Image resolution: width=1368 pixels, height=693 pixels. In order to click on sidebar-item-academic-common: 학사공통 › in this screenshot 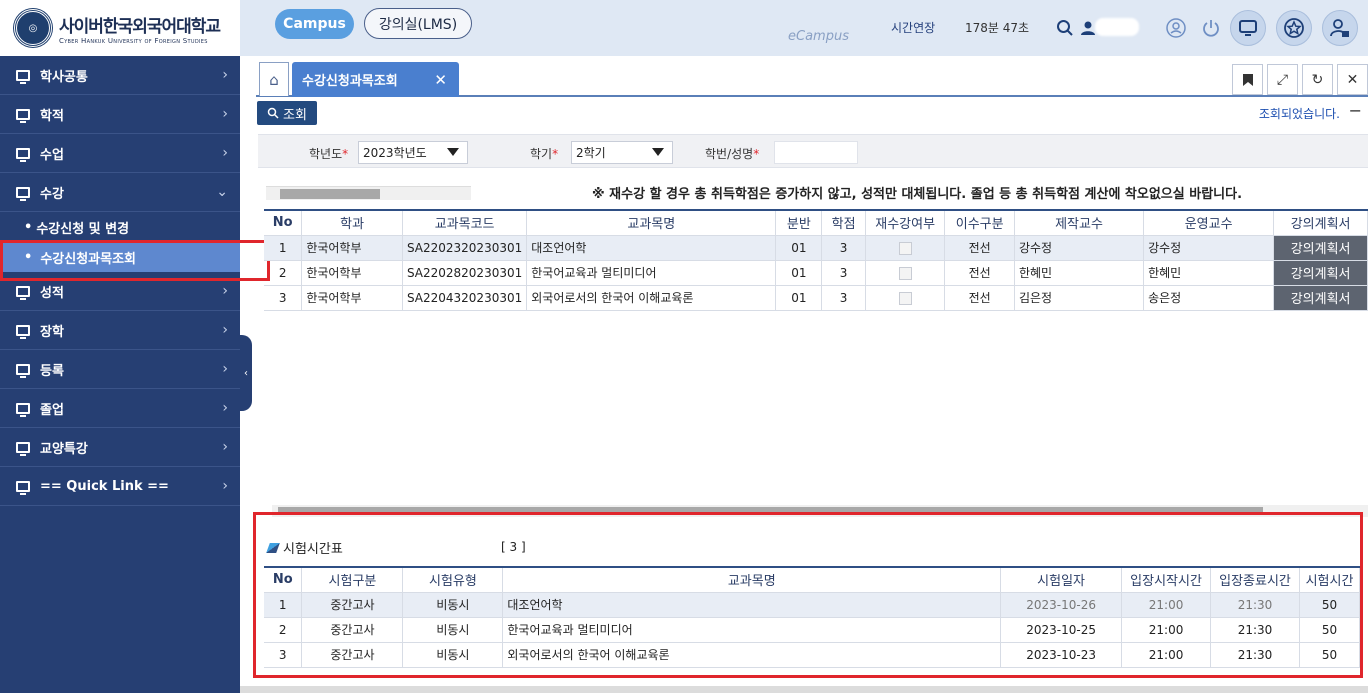, I will do `click(120, 75)`.